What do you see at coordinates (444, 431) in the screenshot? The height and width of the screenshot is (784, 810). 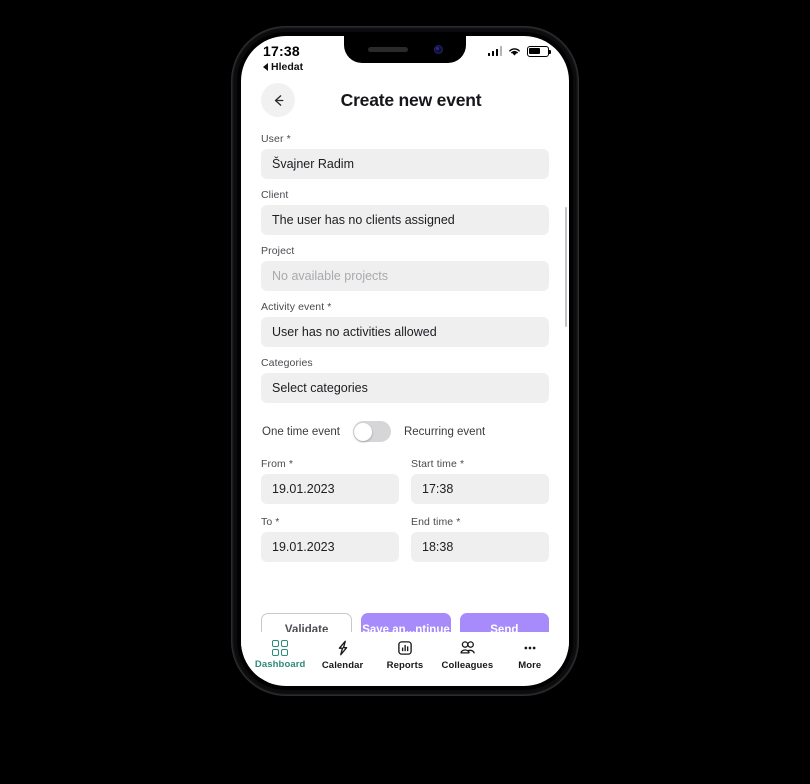 I see `recurring-event-label: Recurring event` at bounding box center [444, 431].